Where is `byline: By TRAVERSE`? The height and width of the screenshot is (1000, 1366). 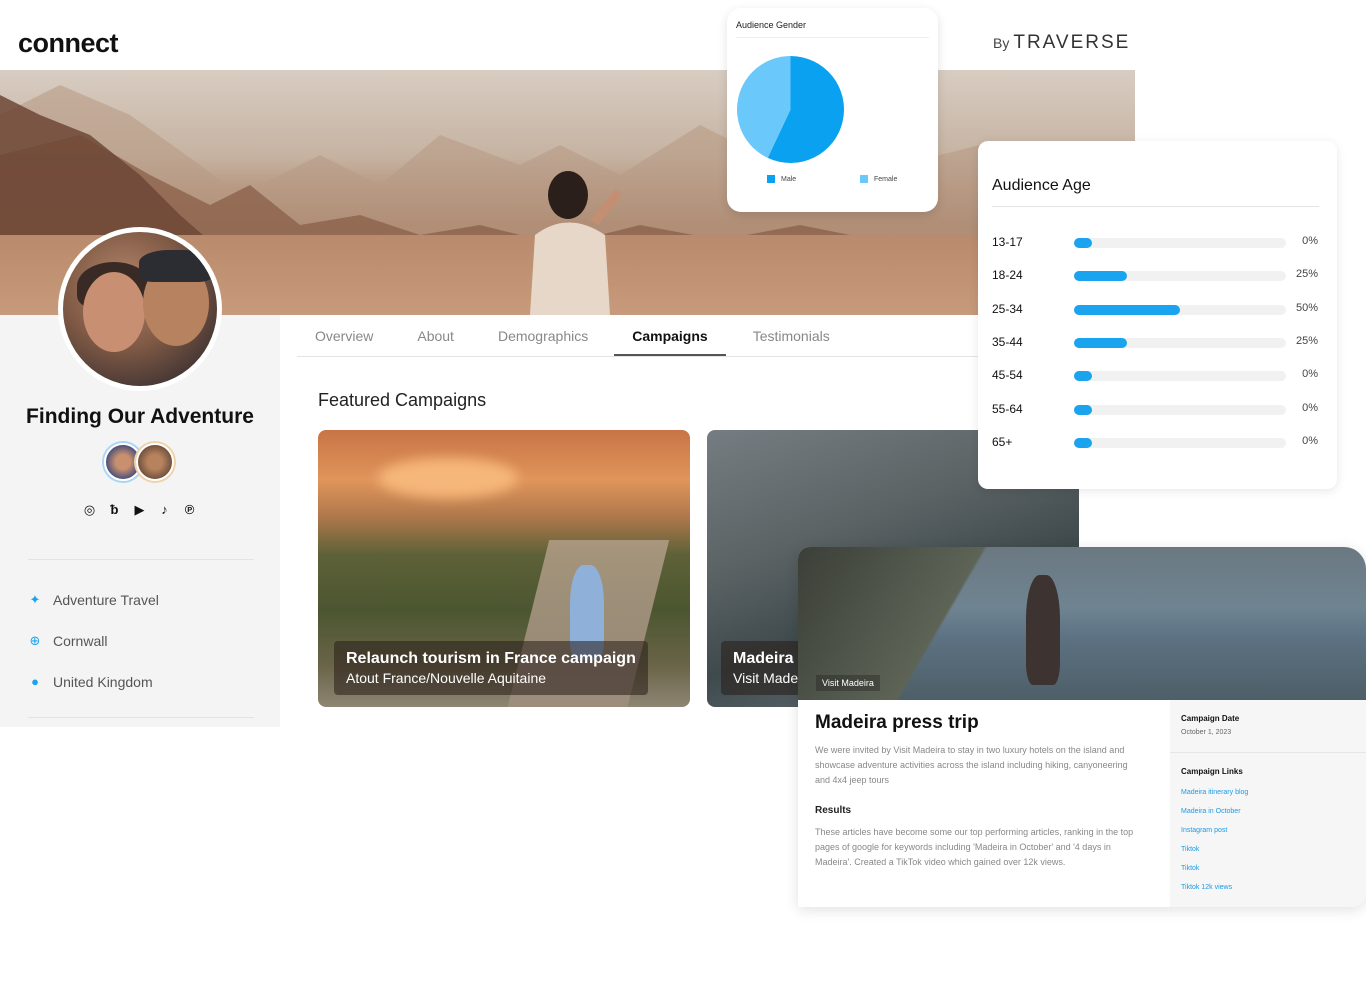 byline: By TRAVERSE is located at coordinates (1061, 43).